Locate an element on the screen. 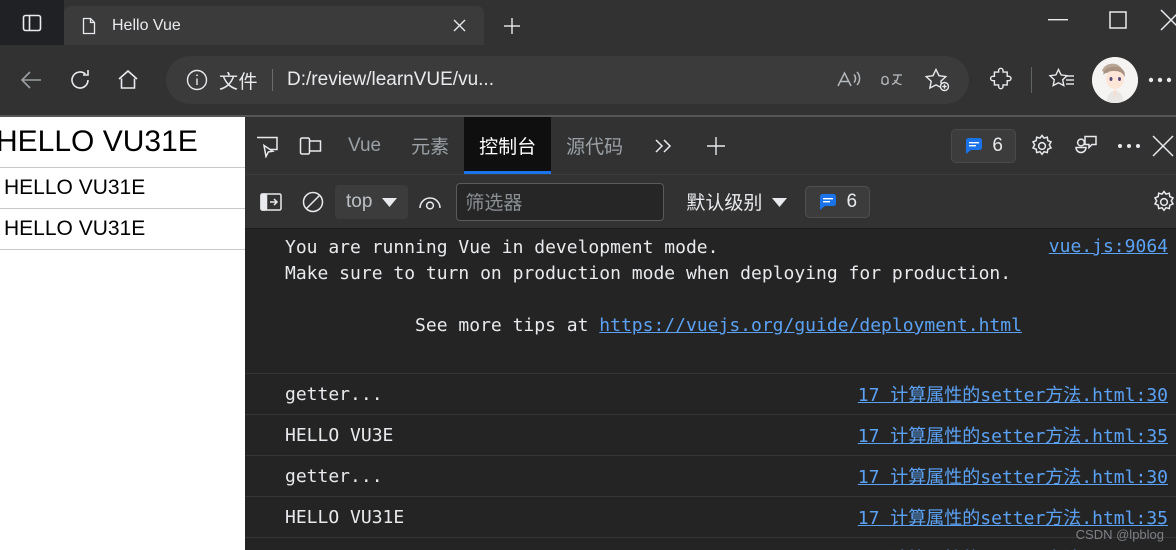  console-filter-placeholder: 筛选器 is located at coordinates (494, 203).